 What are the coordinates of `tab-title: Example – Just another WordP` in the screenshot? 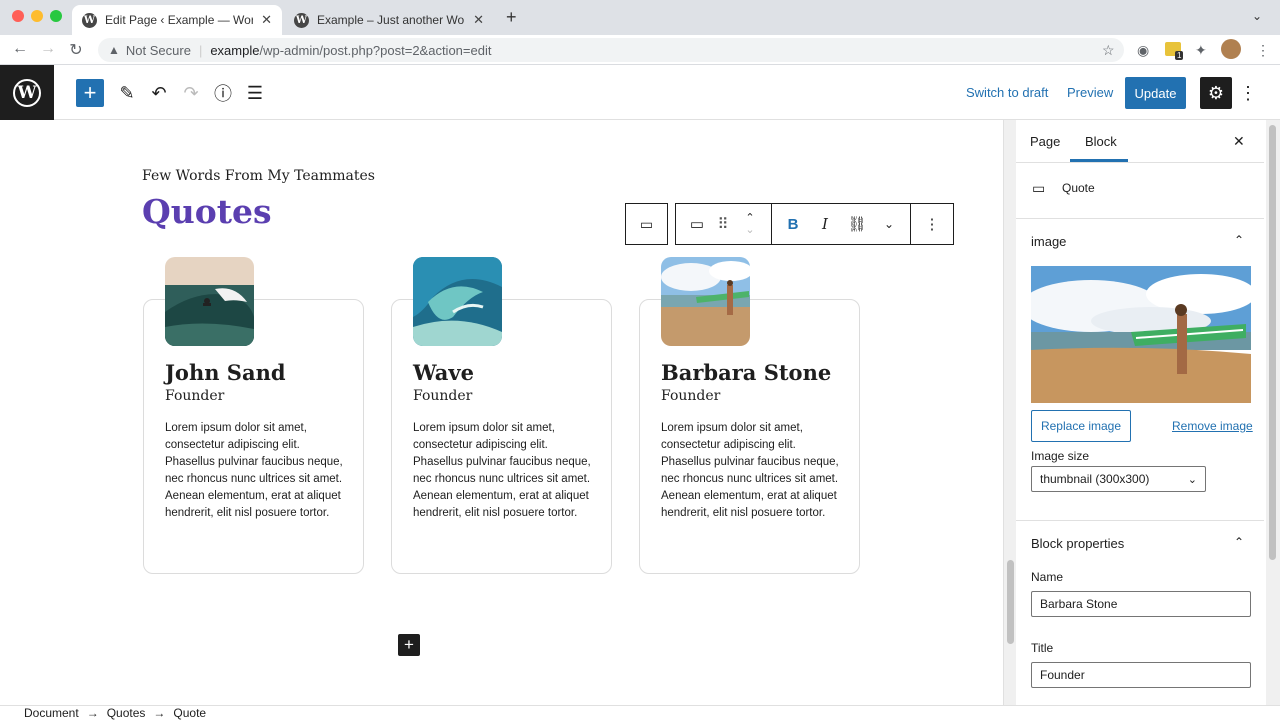 It's located at (391, 20).